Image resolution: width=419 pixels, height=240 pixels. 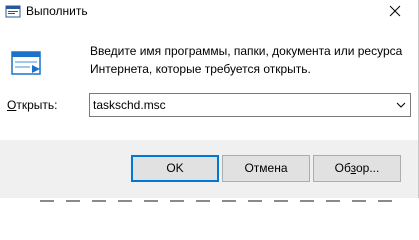 What do you see at coordinates (266, 168) in the screenshot?
I see `cancel-button: Отмена` at bounding box center [266, 168].